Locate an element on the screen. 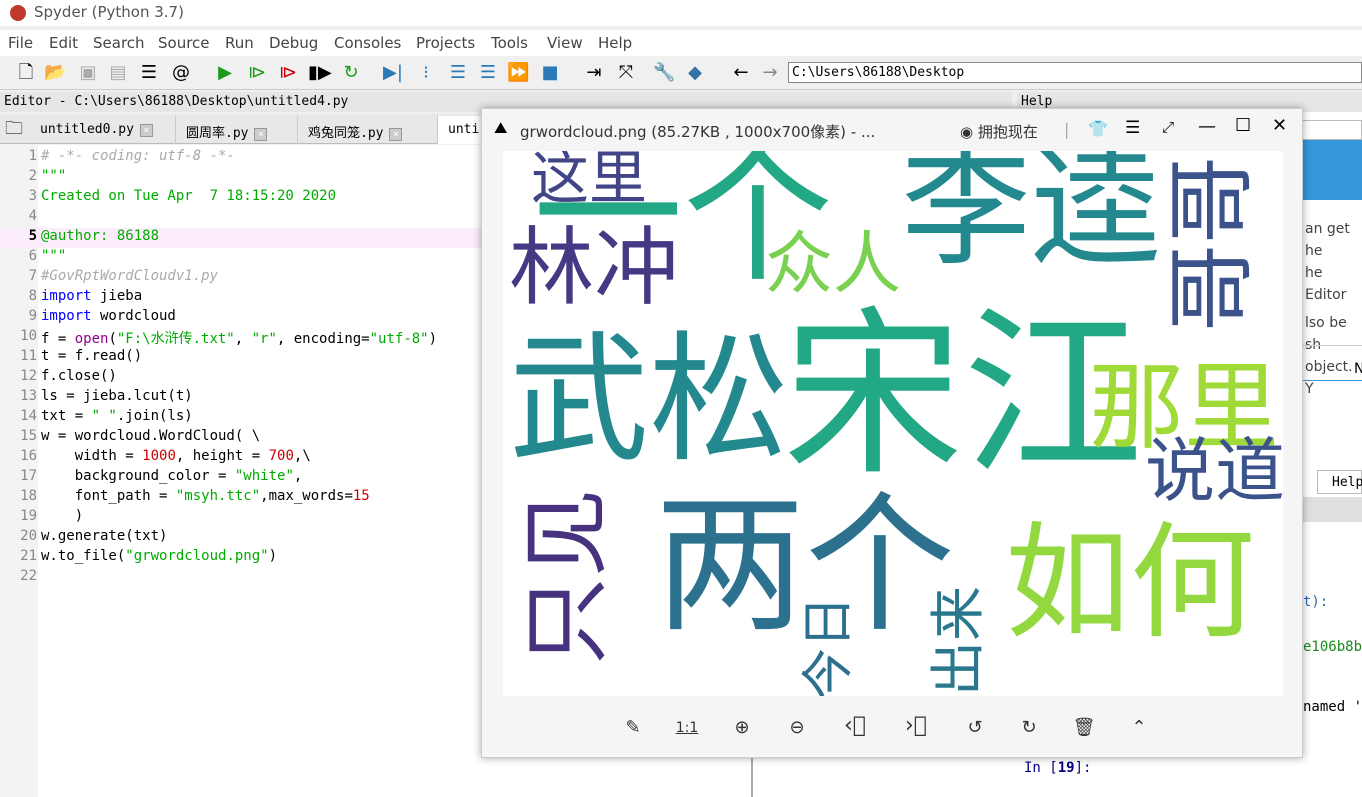 The image size is (1362, 797). menu-source: Source is located at coordinates (184, 43).